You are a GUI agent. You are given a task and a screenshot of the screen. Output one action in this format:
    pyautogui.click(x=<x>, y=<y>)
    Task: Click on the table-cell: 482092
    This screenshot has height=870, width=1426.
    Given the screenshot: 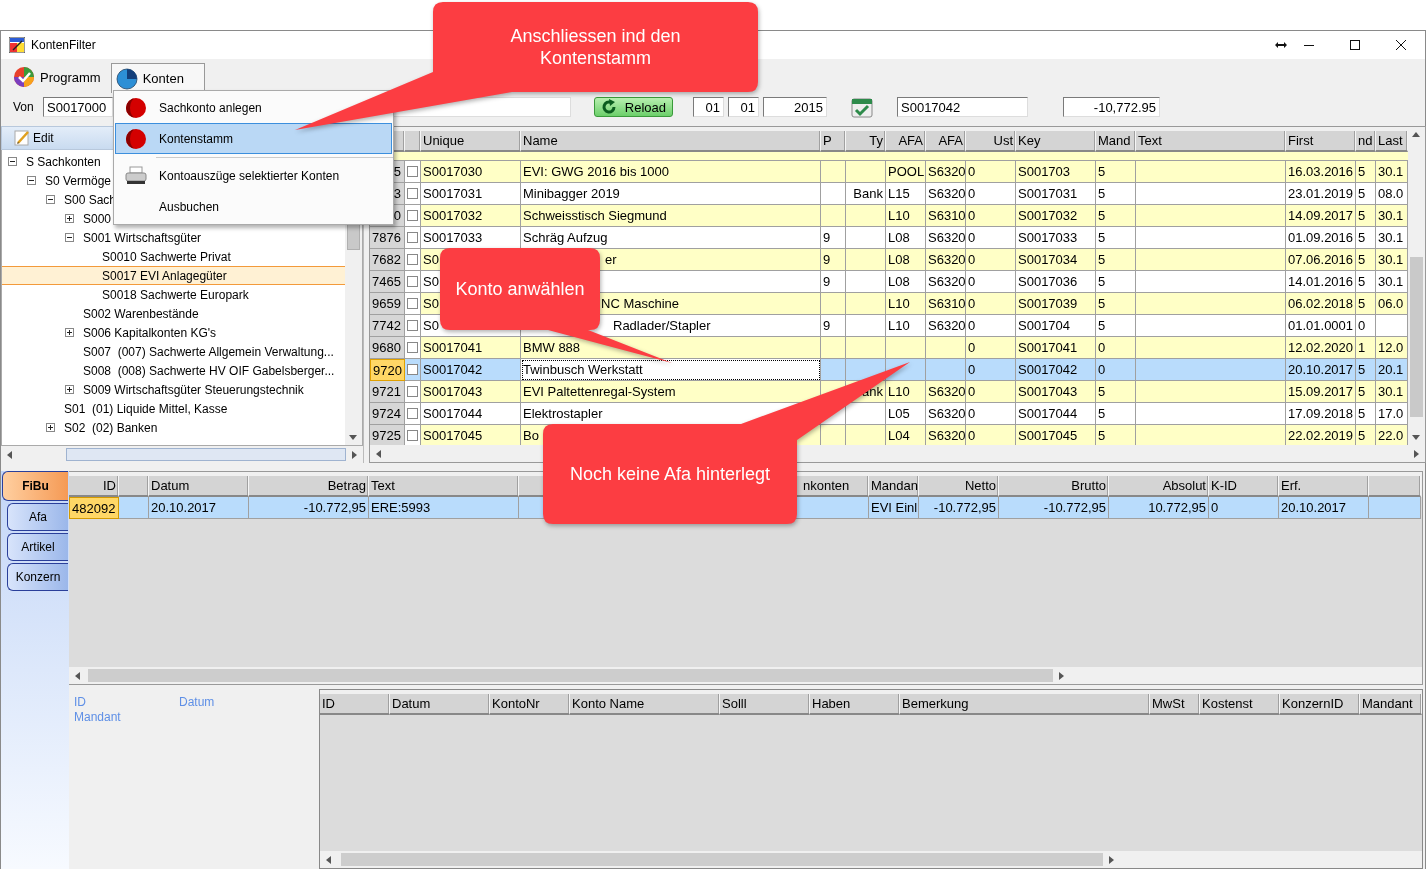 What is the action you would take?
    pyautogui.click(x=94, y=508)
    